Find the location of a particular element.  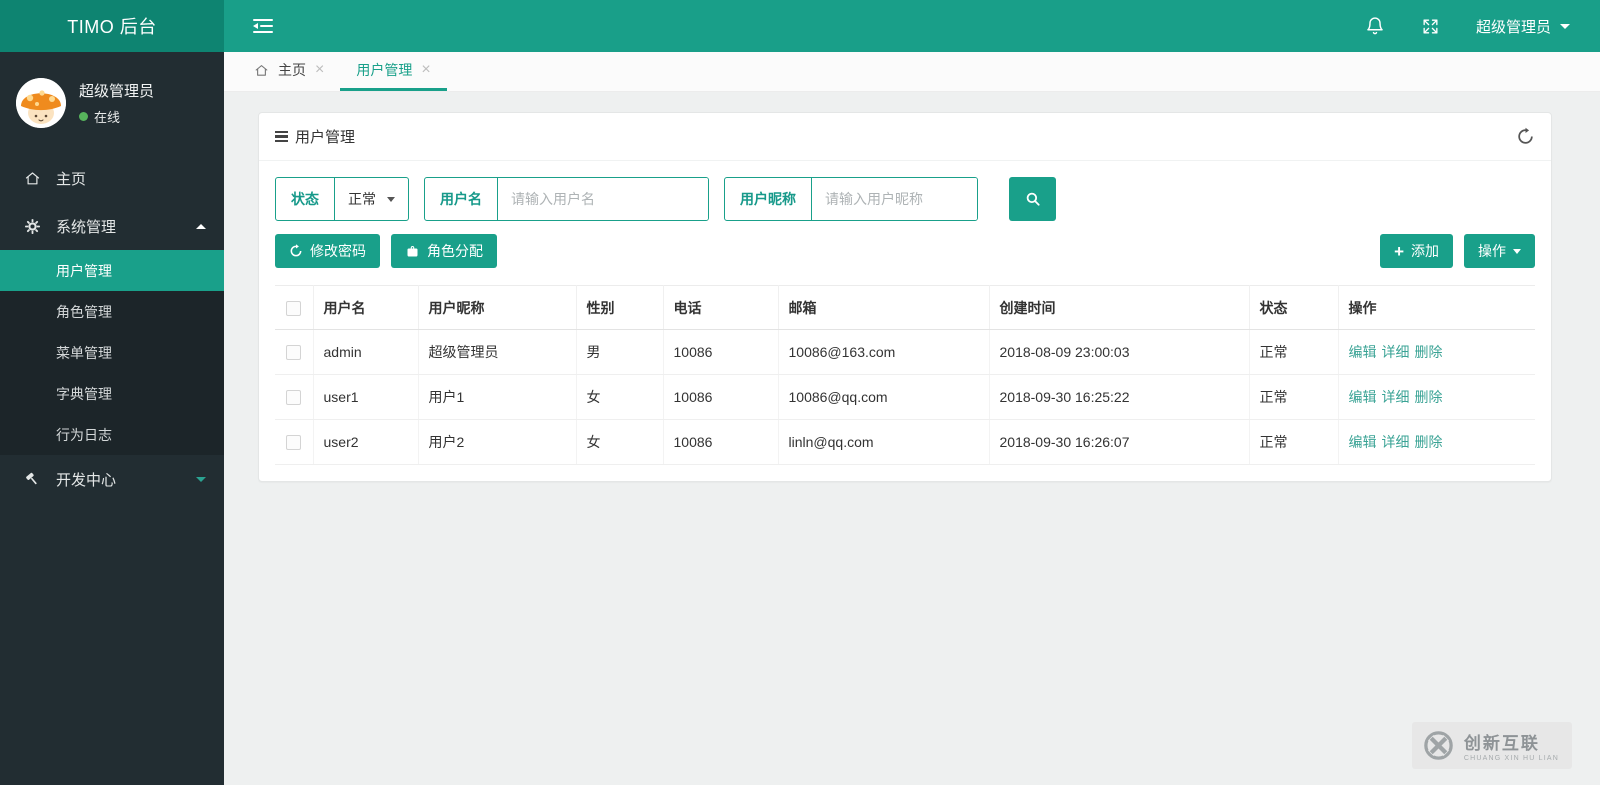

briefcase-icon is located at coordinates (412, 251).